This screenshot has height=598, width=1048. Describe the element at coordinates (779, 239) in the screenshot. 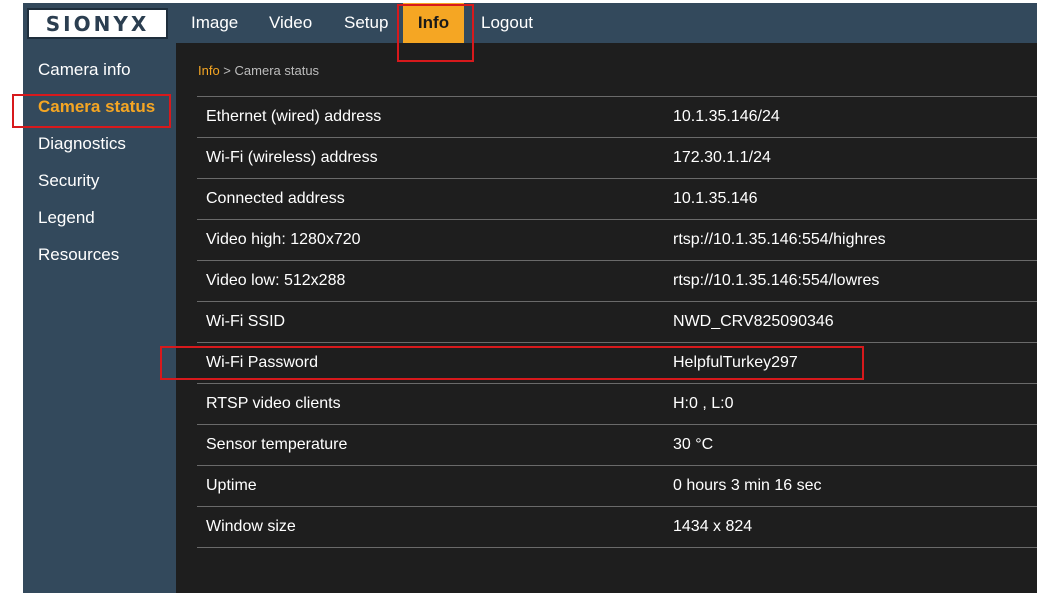

I see `row-value: rtsp://10.1.35.146:554/highres` at that location.